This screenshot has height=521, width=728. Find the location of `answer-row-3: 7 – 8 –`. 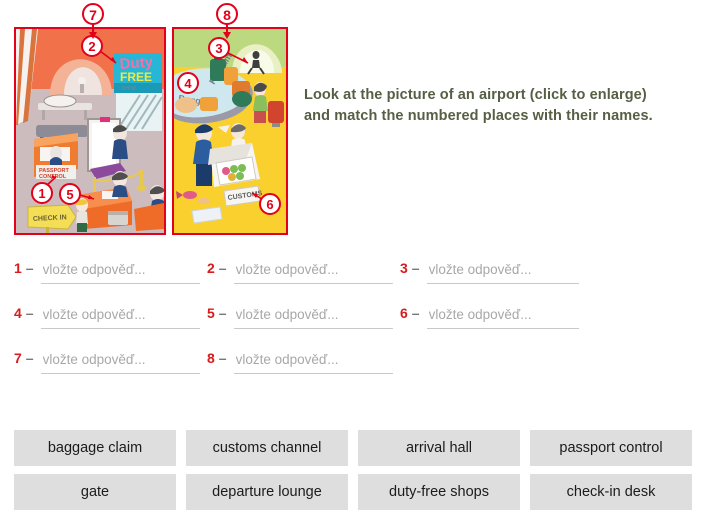

answer-row-3: 7 – 8 – is located at coordinates (364, 370).